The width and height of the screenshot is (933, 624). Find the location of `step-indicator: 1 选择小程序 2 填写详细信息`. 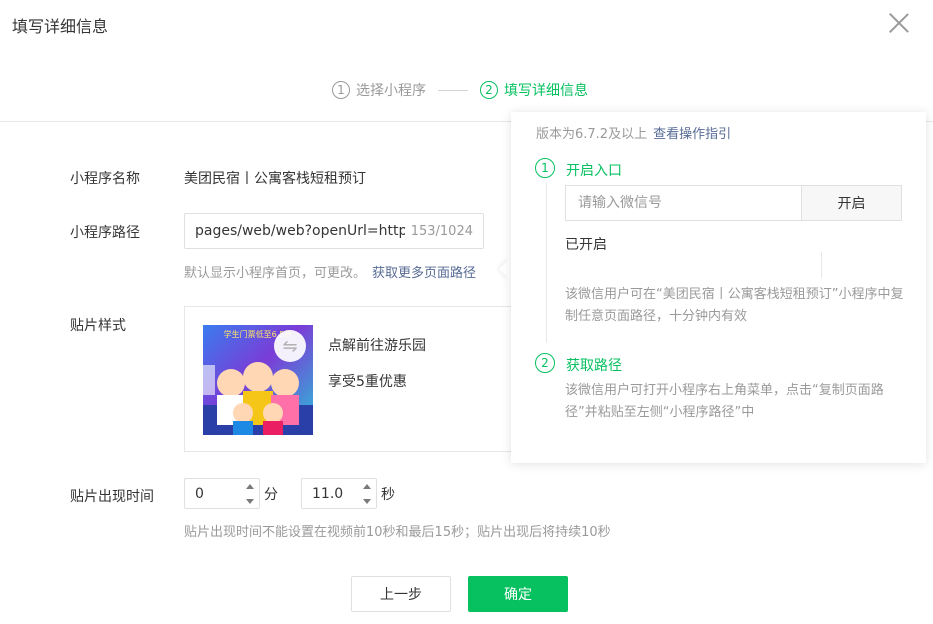

step-indicator: 1 选择小程序 2 填写详细信息 is located at coordinates (460, 90).